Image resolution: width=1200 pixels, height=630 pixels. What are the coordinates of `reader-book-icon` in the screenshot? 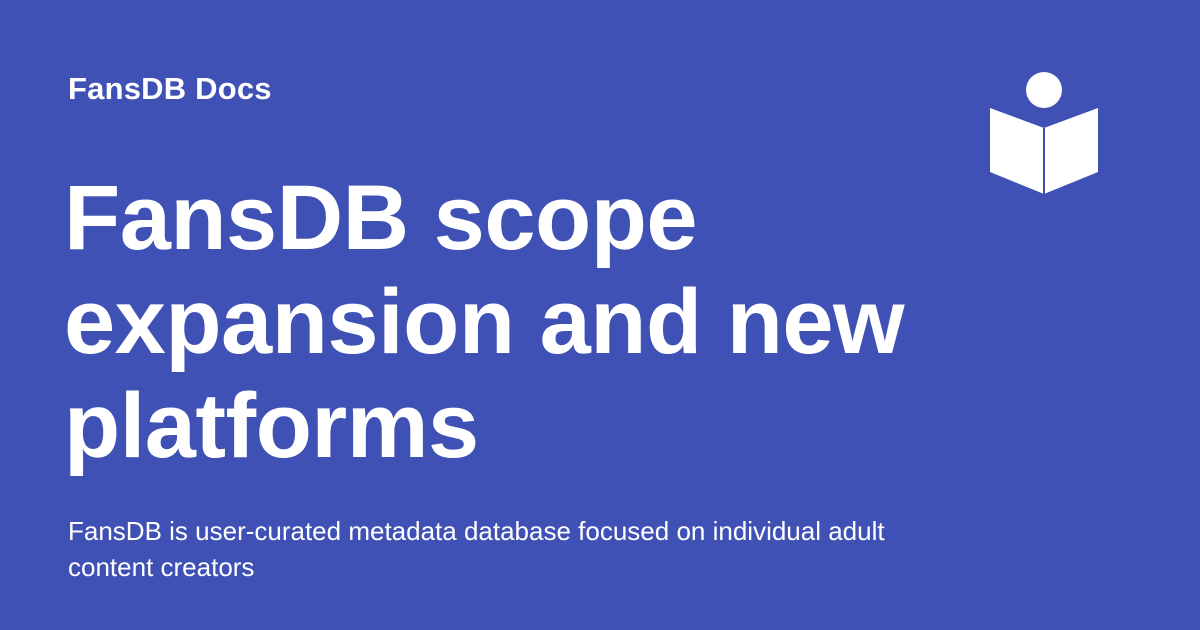 It's located at (1044, 134).